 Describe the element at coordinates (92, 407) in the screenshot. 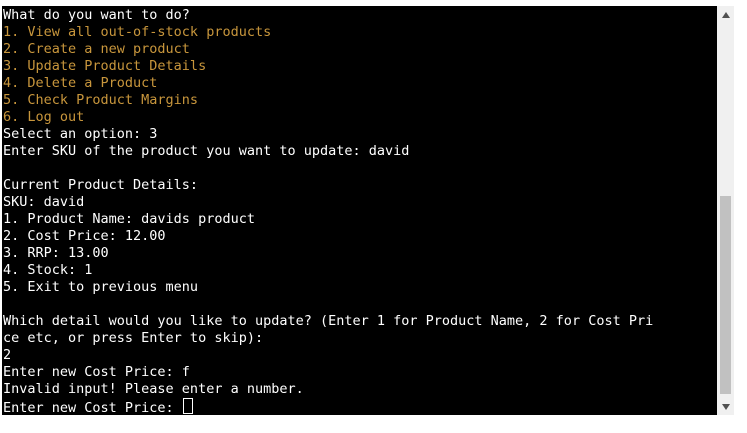

I see `active-prompt-text: Enter new Cost Price:` at that location.